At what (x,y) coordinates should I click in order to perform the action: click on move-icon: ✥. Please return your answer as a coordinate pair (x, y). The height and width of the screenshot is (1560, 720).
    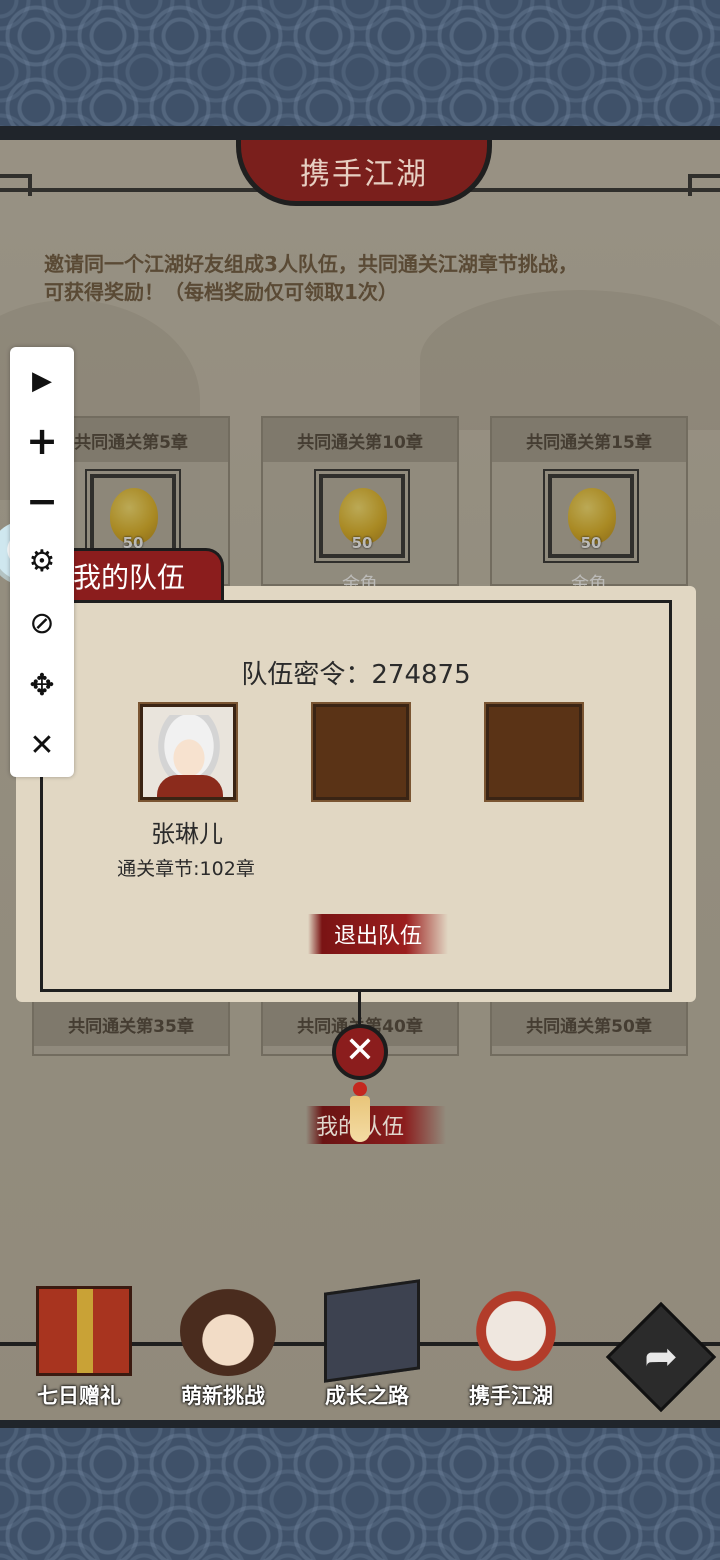
    Looking at the image, I should click on (42, 685).